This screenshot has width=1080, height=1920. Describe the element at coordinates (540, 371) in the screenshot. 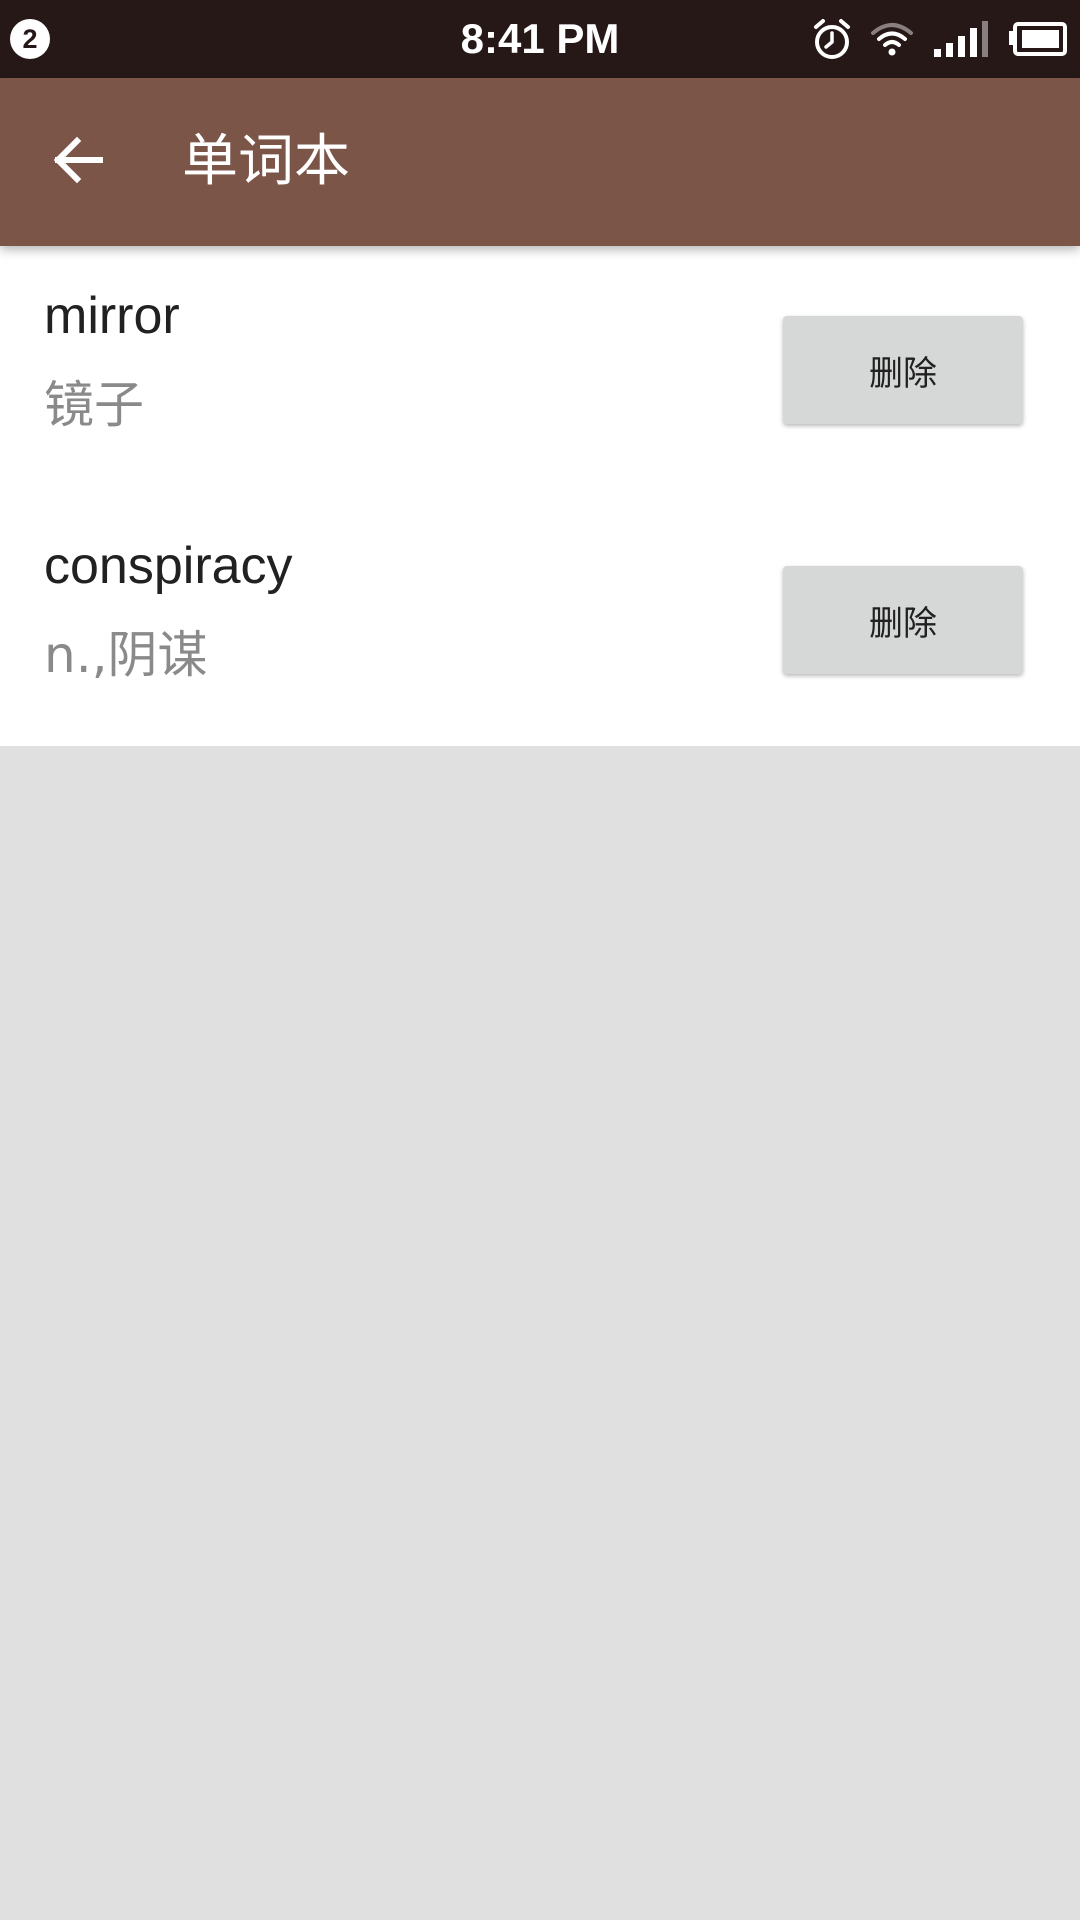

I see `list-item: mirror 镜子 删除` at that location.